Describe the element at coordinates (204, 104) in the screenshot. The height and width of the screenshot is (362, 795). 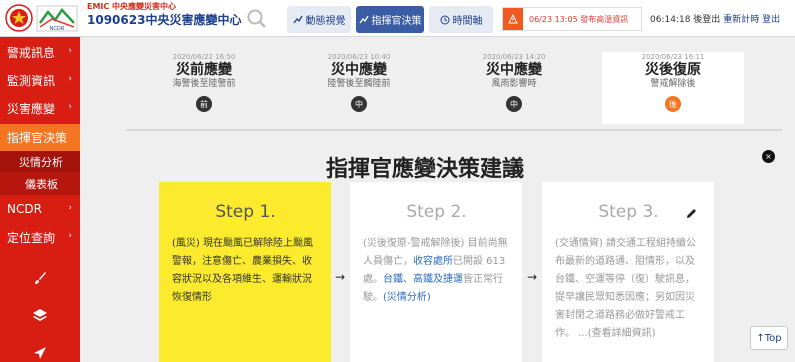
I see `stage-badge: 前` at that location.